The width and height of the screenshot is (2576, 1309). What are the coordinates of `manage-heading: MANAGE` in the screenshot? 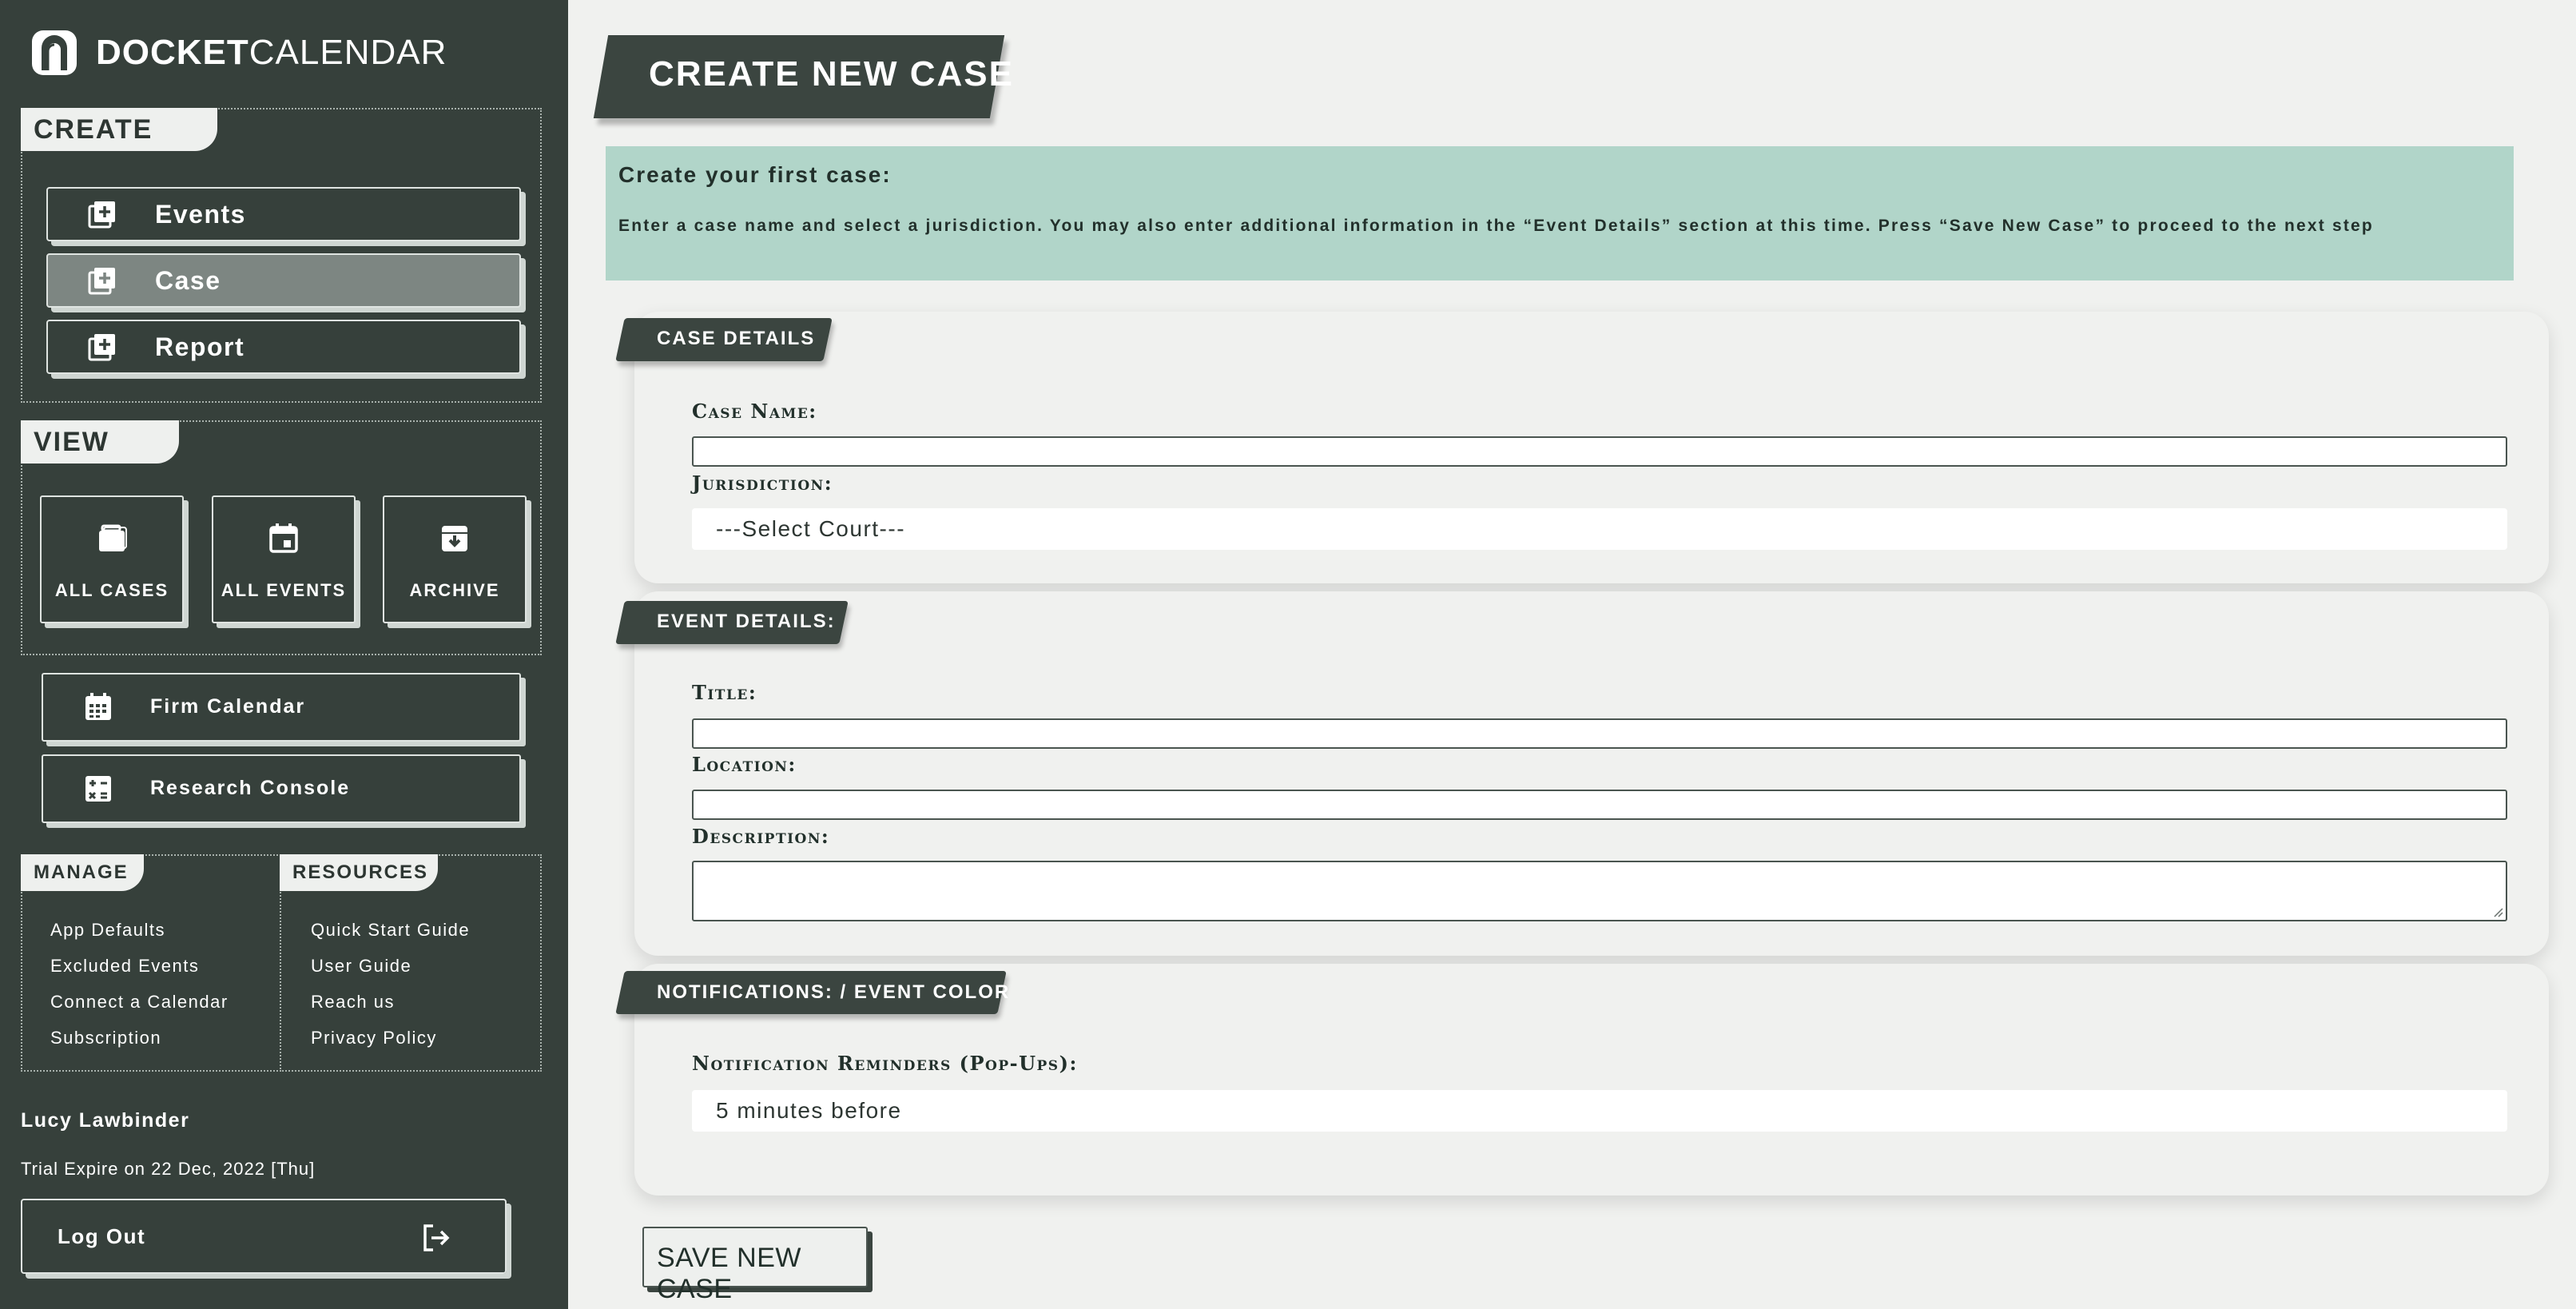 It's located at (82, 872).